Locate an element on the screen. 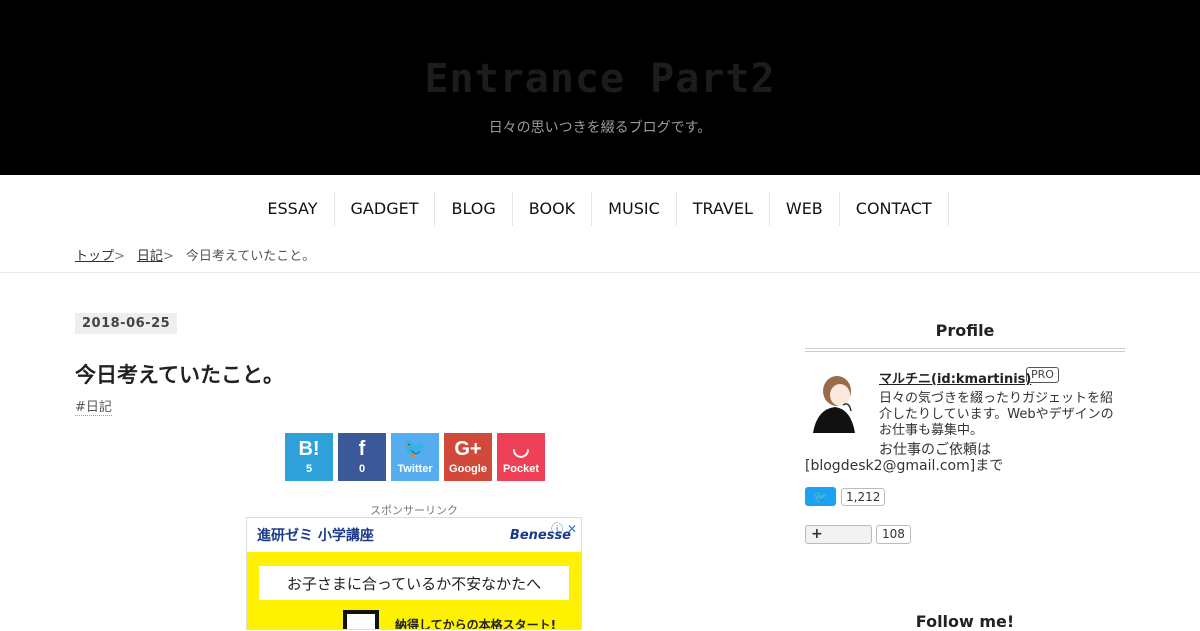 The width and height of the screenshot is (1200, 631). breadcrumb: トップ> 日記> 今日考えていたこと。 is located at coordinates (195, 254).